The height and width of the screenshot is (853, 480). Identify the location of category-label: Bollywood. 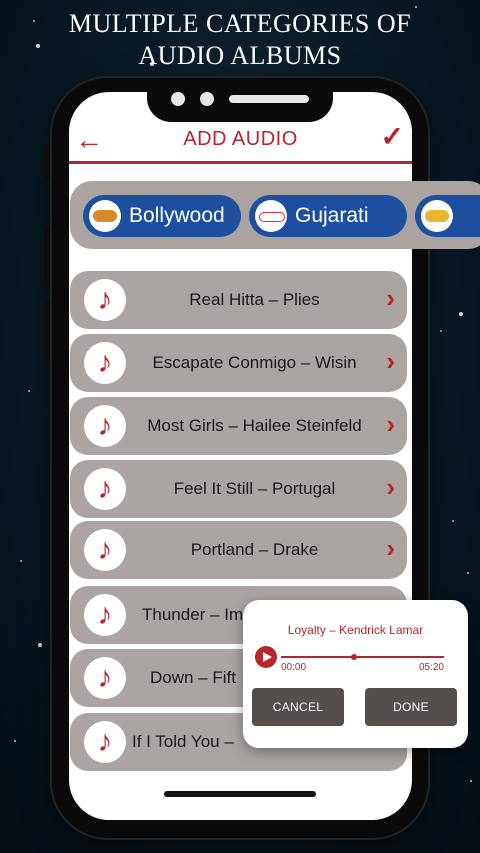
(177, 215).